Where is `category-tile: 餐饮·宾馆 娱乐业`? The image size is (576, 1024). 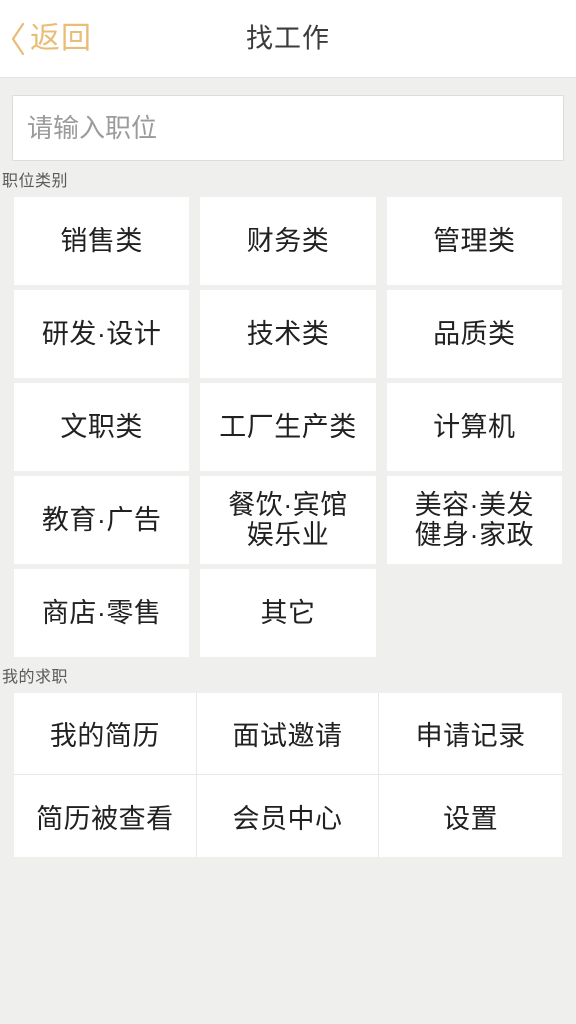 category-tile: 餐饮·宾馆 娱乐业 is located at coordinates (288, 520).